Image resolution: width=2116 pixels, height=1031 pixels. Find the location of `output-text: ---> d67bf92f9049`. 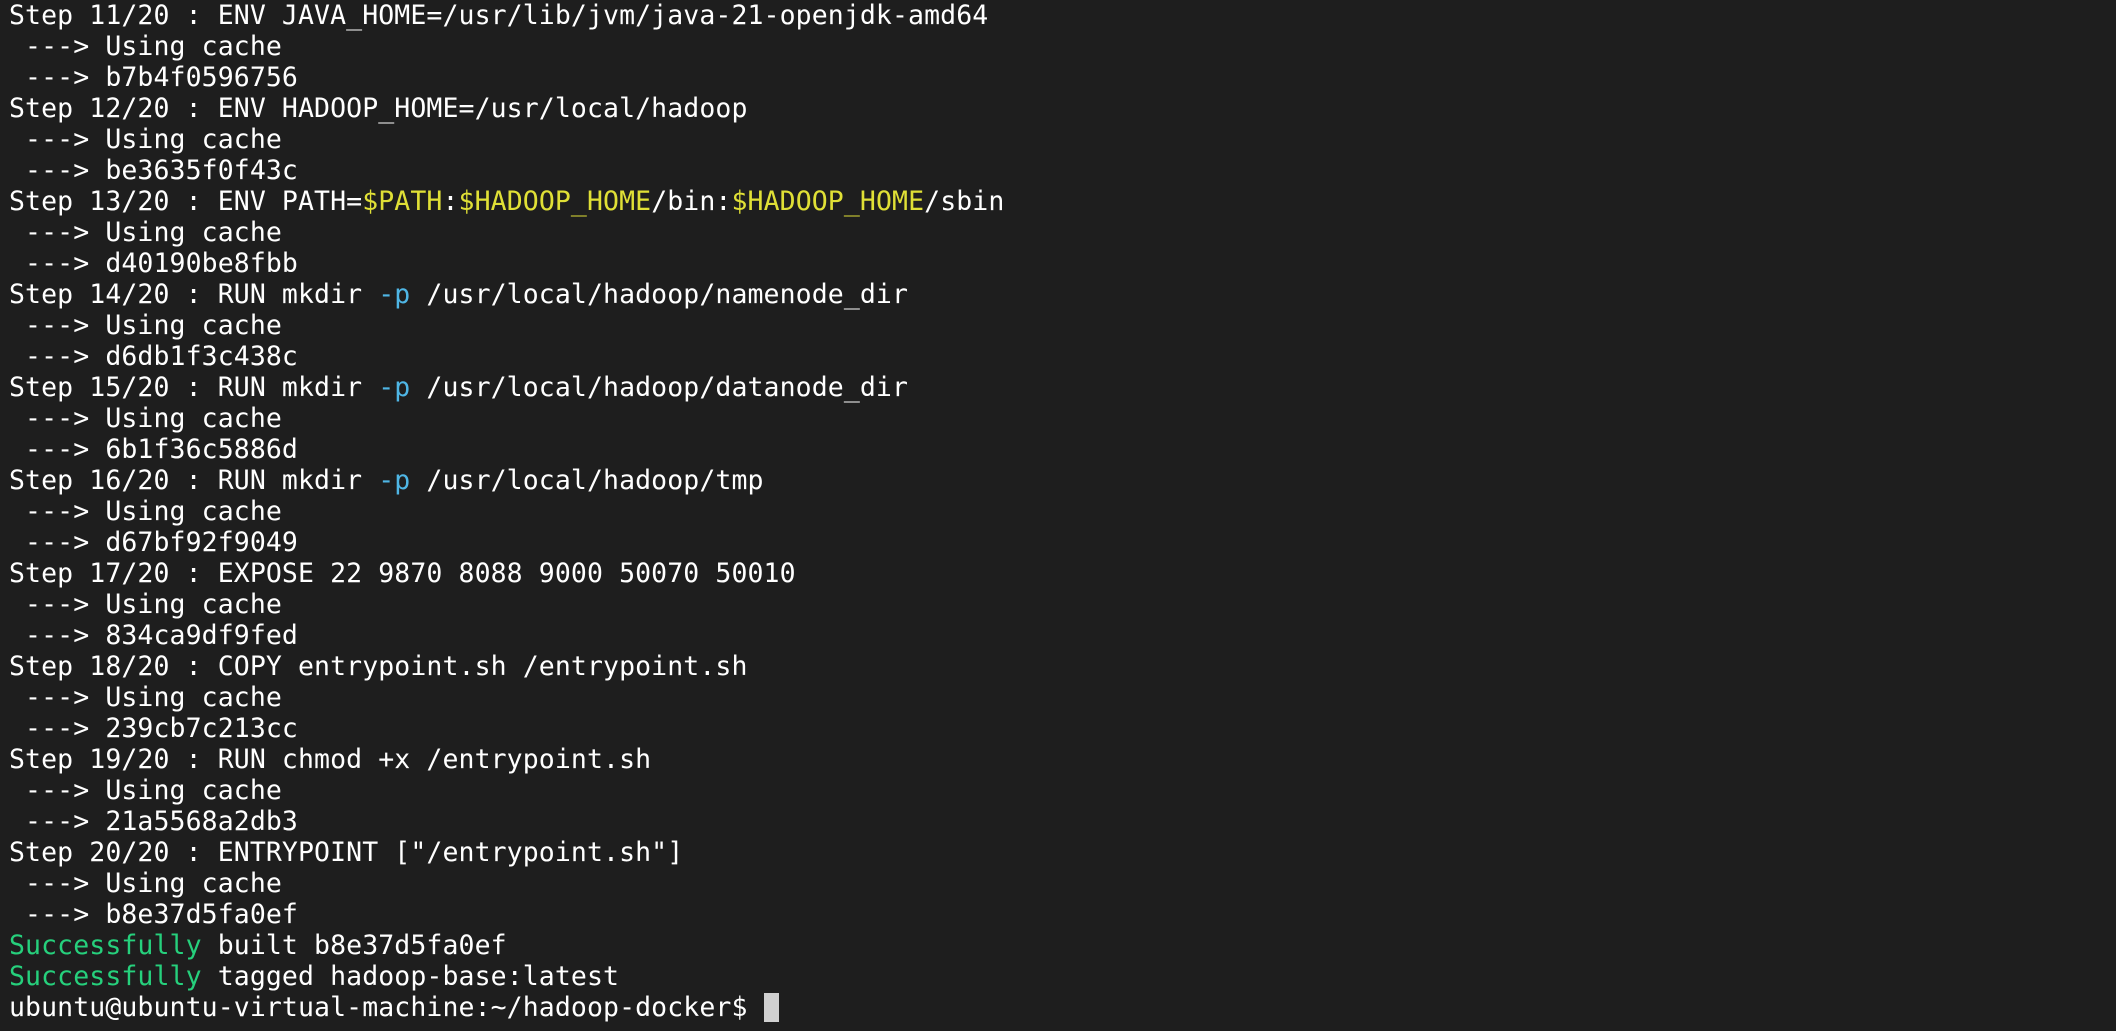

output-text: ---> d67bf92f9049 is located at coordinates (153, 542).